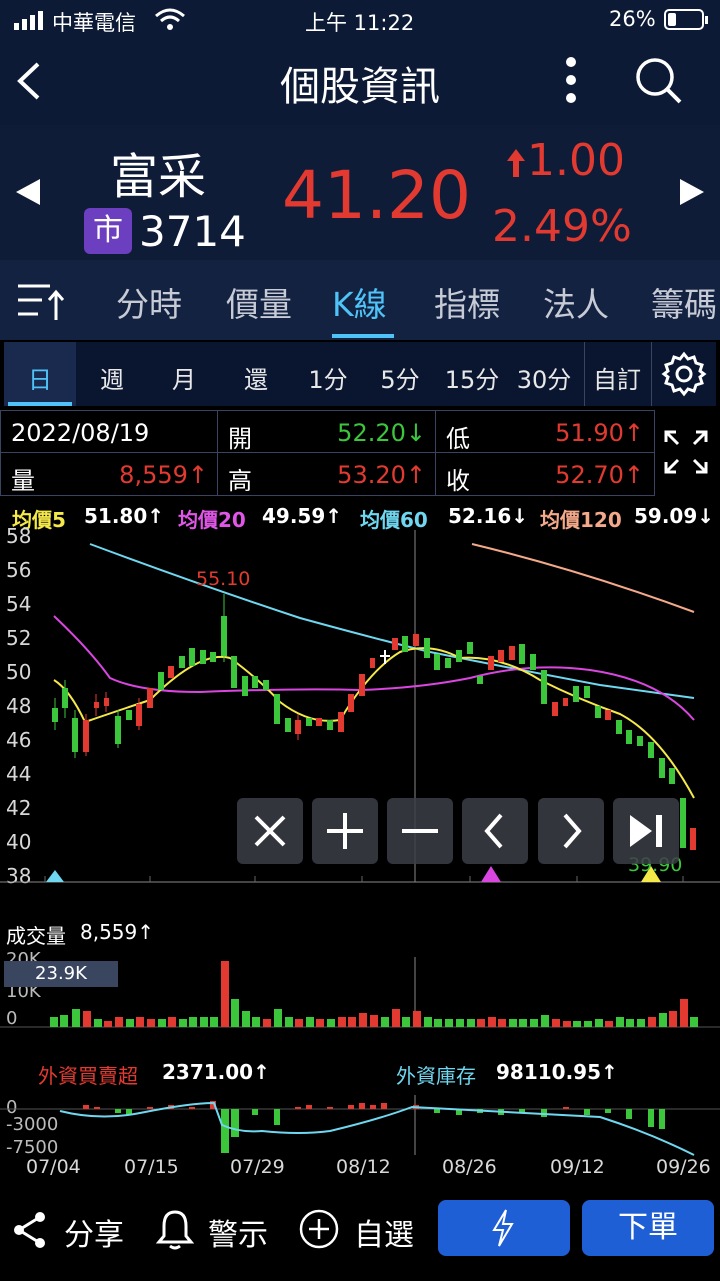  Describe the element at coordinates (648, 1228) in the screenshot. I see `place-order-button: 下單` at that location.